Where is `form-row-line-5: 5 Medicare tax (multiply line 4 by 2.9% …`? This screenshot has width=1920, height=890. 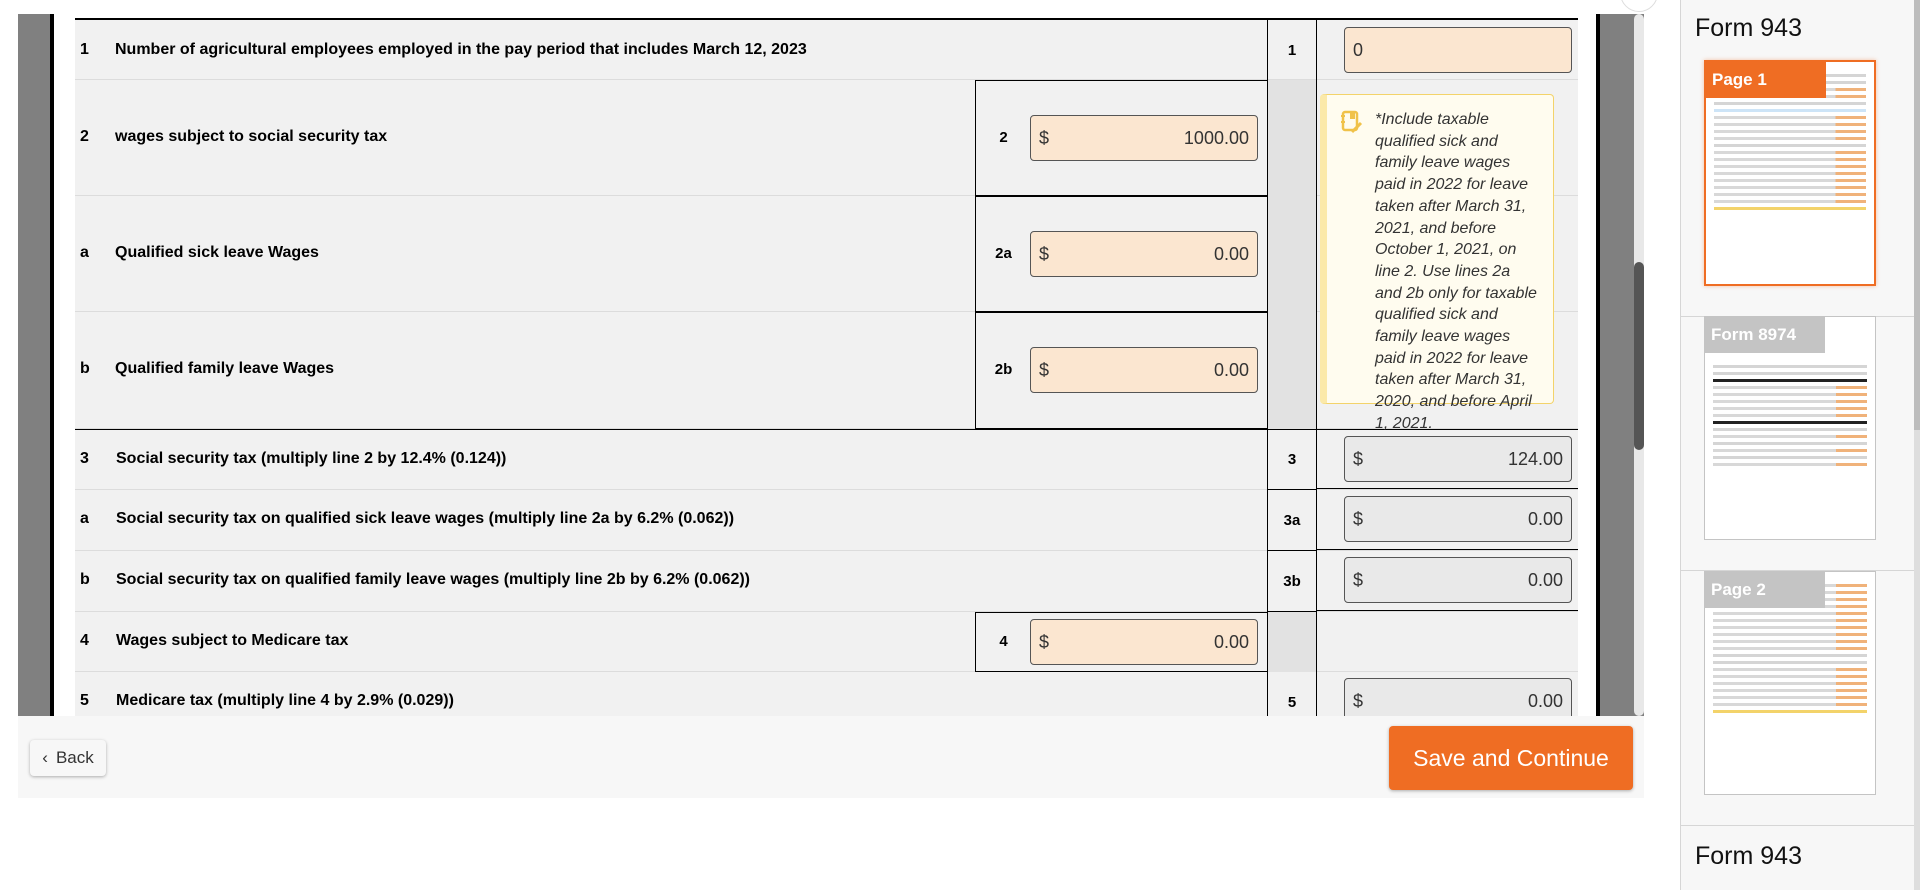 form-row-line-5: 5 Medicare tax (multiply line 4 by 2.9% … is located at coordinates (826, 694).